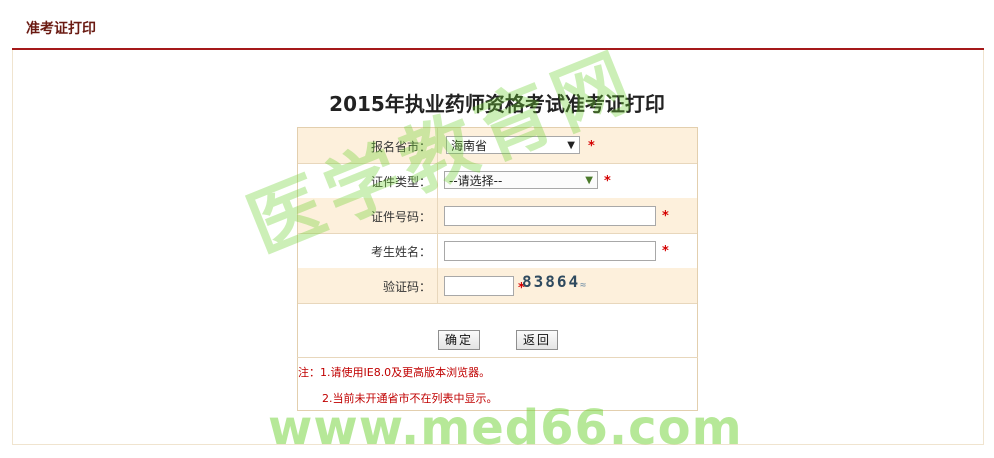 The width and height of the screenshot is (994, 458). Describe the element at coordinates (469, 146) in the screenshot. I see `province-select-value: 海南省` at that location.